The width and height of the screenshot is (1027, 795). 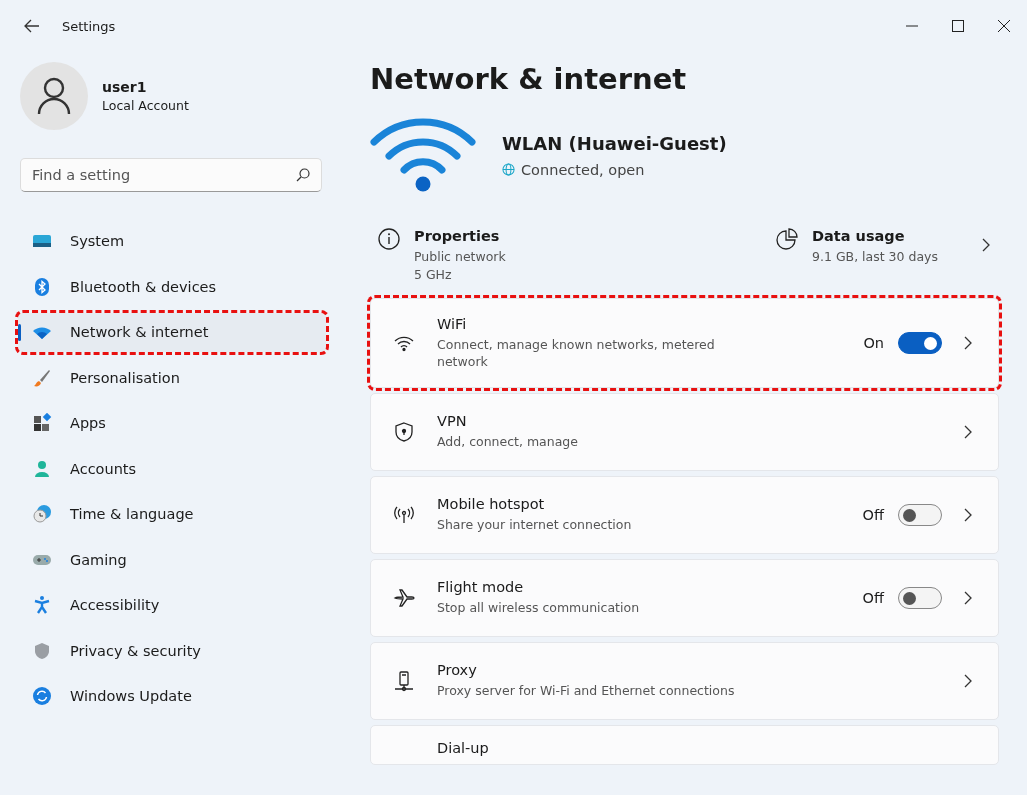 What do you see at coordinates (491, 504) in the screenshot?
I see `setting-title: Mobile hotspot` at bounding box center [491, 504].